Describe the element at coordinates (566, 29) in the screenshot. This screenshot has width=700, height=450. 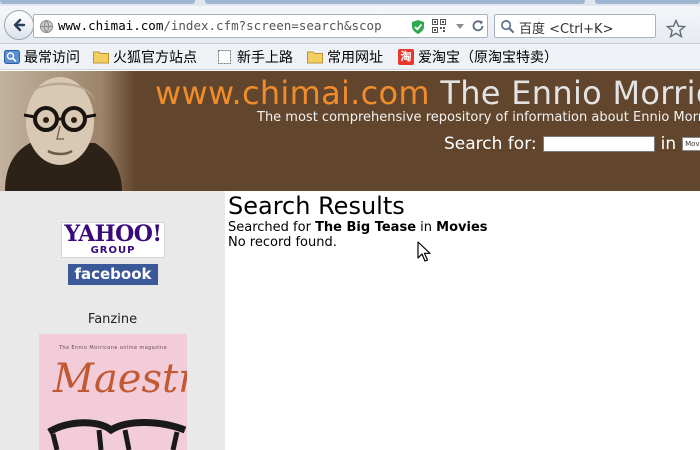
I see `search-placeholder: 百度 <Ctrl+K>` at that location.